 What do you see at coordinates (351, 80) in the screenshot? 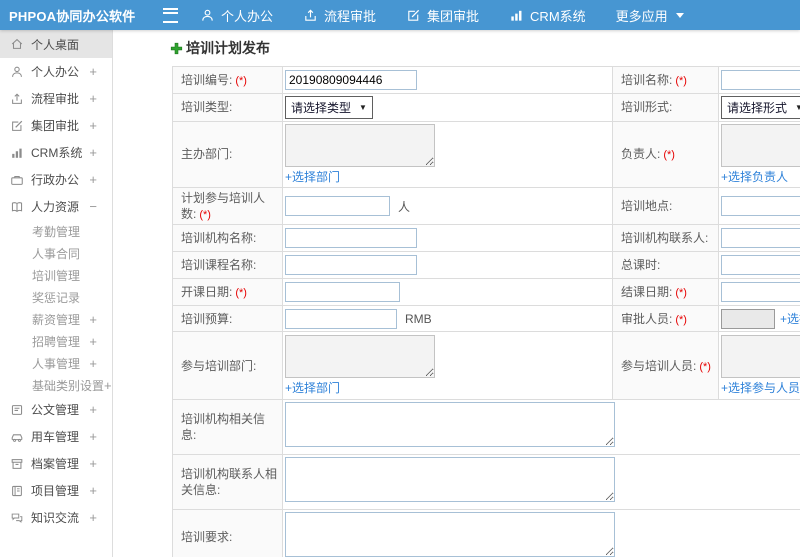
I see `training-no-input` at bounding box center [351, 80].